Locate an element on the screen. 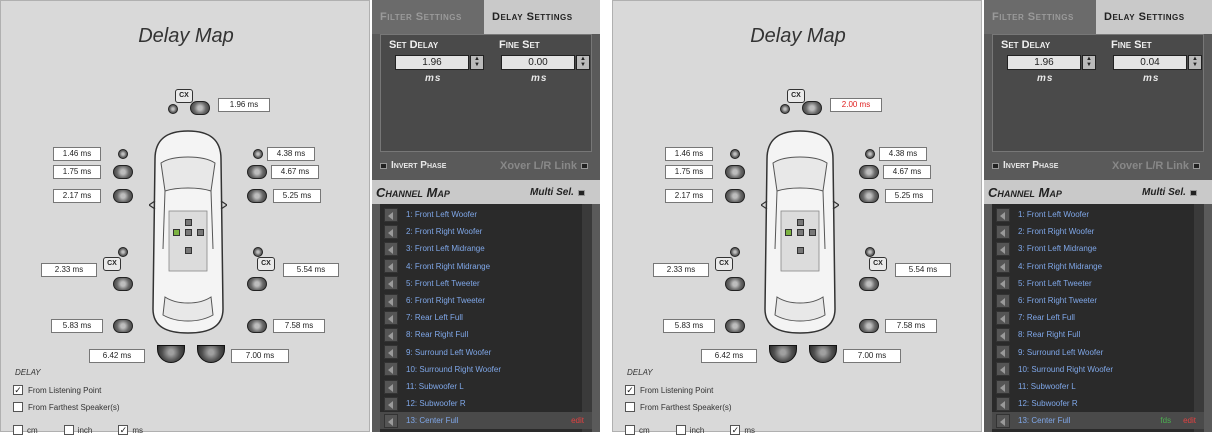 The image size is (1212, 435). xover-link-indicator-icon is located at coordinates (585, 166).